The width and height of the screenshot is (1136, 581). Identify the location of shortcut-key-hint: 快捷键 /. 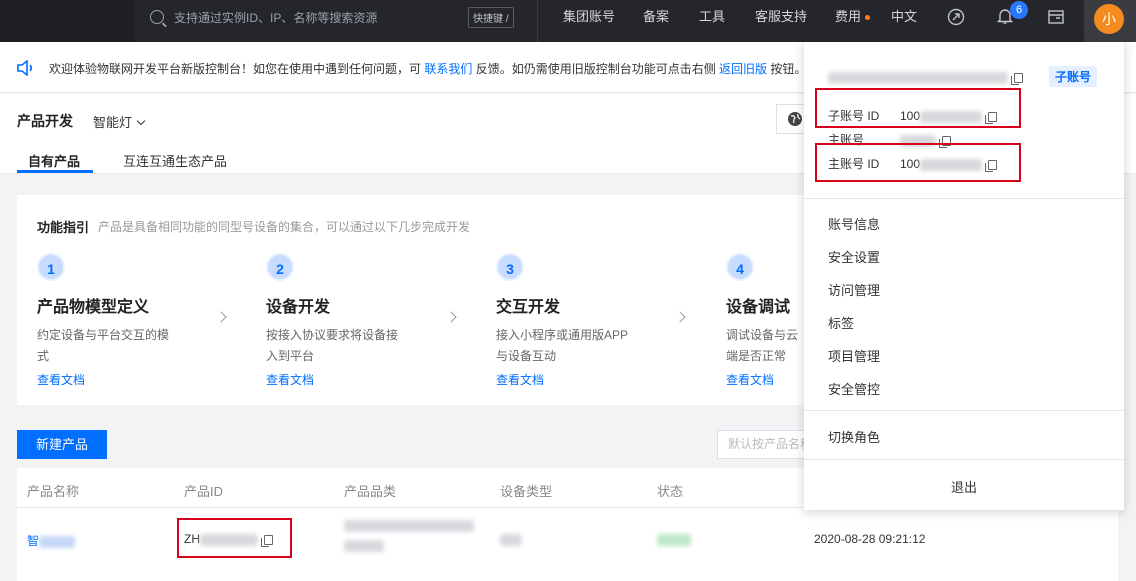
(491, 17).